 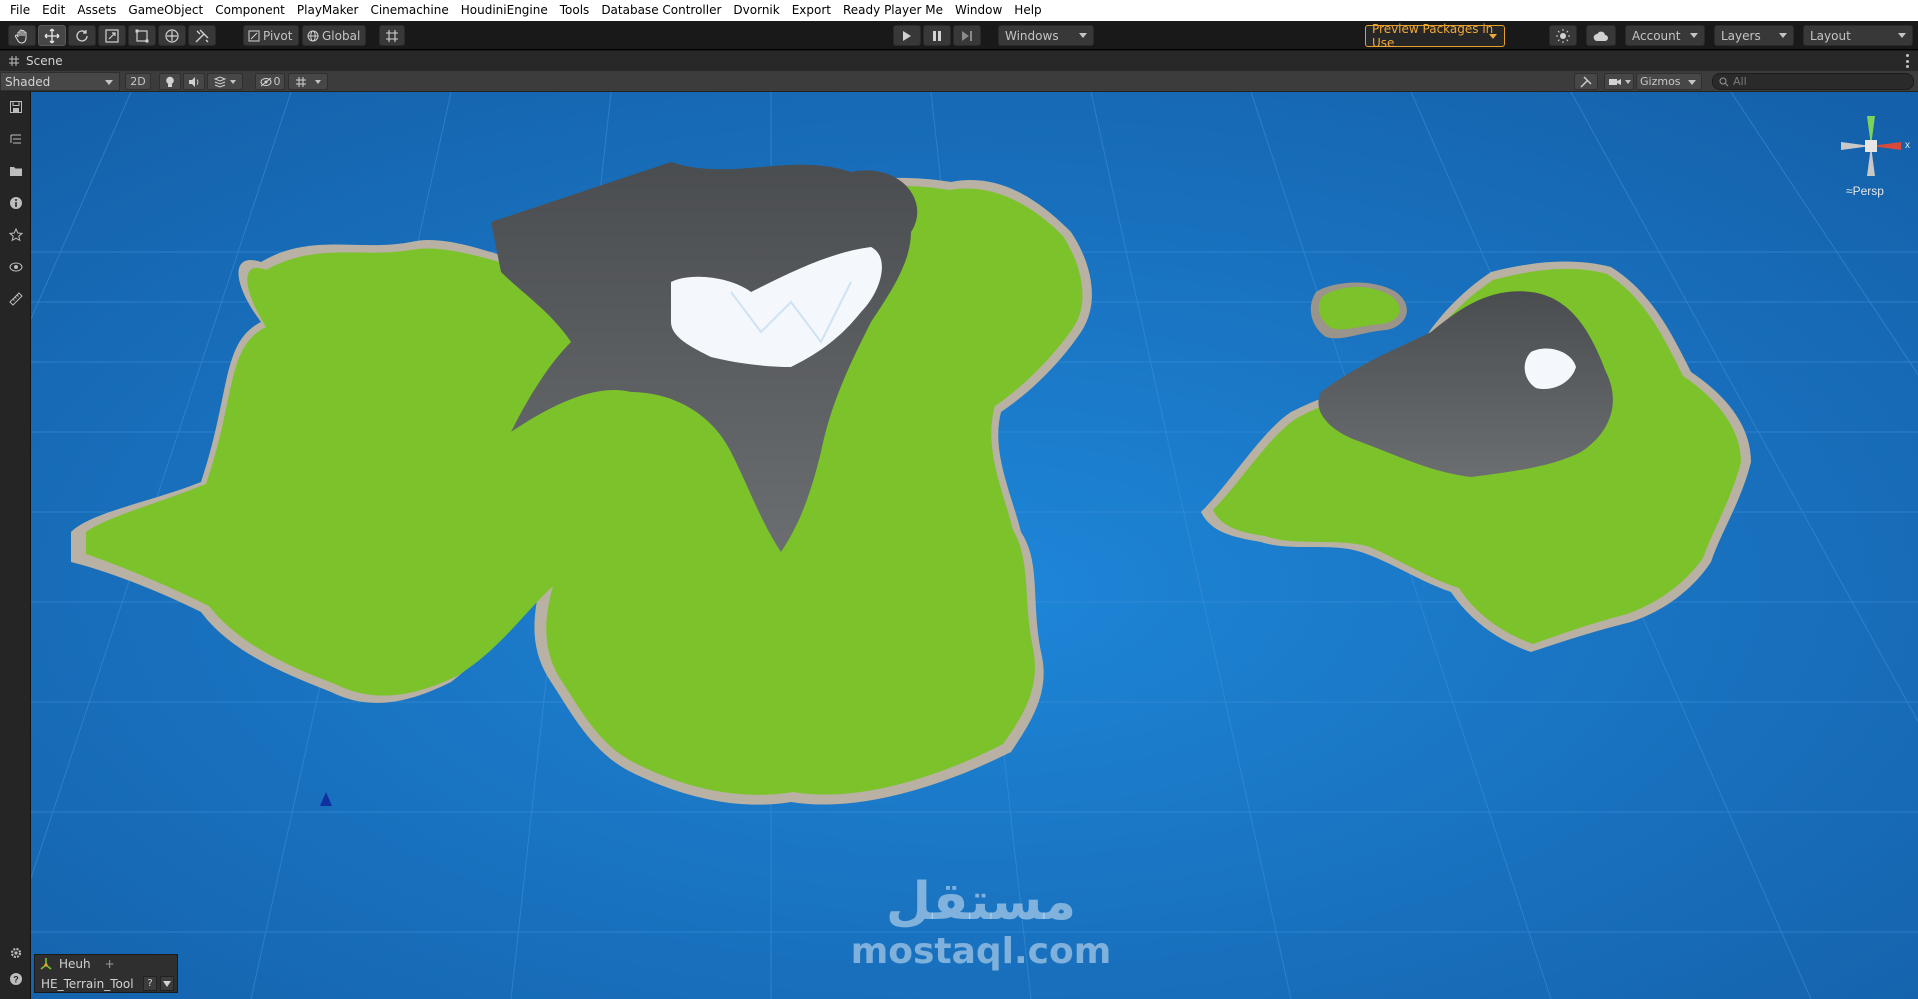 I want to click on pivot-label: Pivot, so click(x=278, y=35).